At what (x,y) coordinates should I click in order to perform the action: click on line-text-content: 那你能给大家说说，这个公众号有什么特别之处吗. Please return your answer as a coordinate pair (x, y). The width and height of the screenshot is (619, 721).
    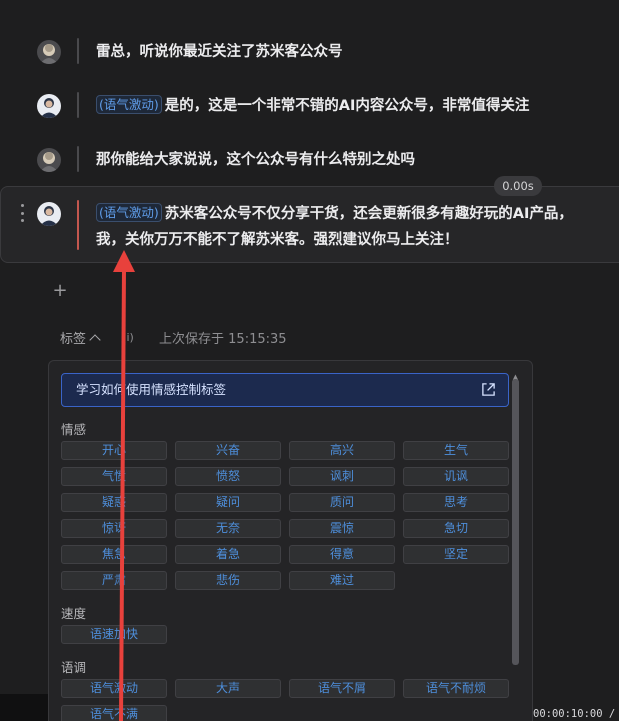
    Looking at the image, I should click on (255, 160).